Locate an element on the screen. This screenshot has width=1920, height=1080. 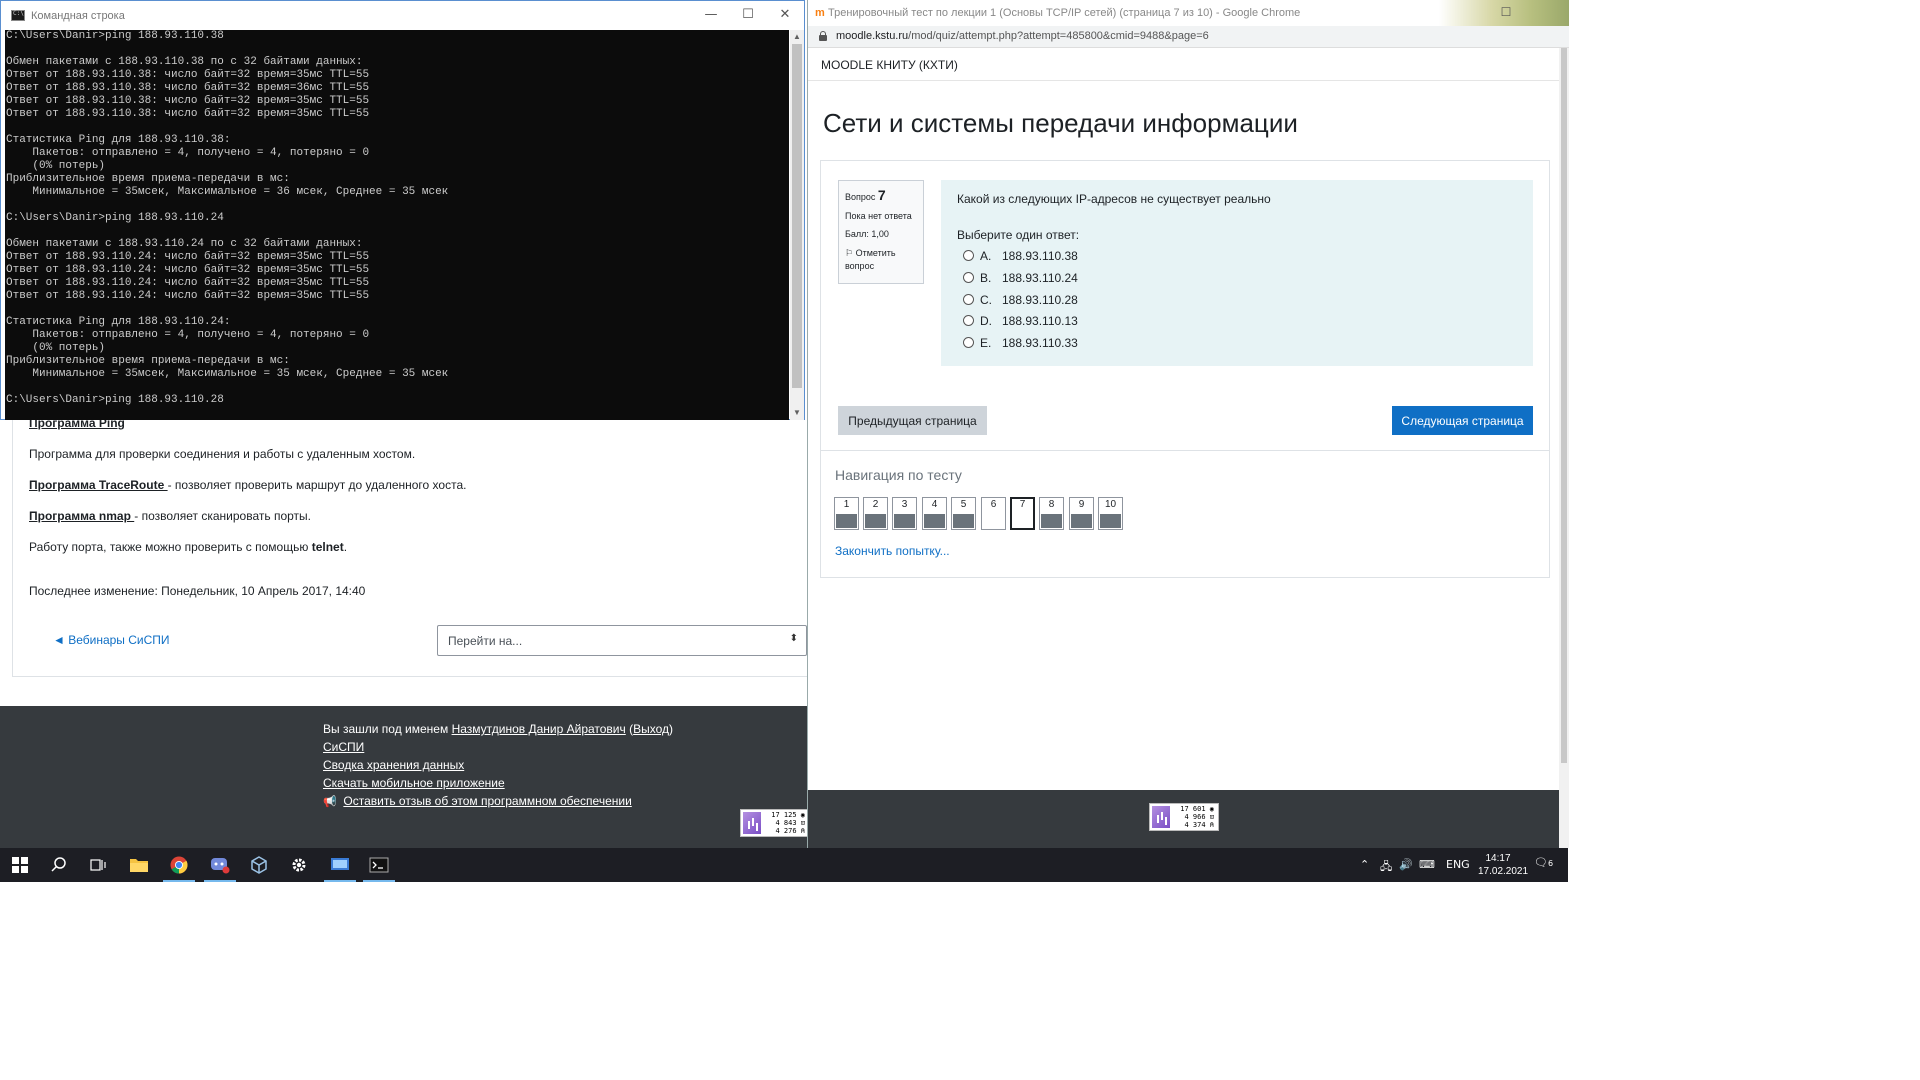
cmd-title-bar: Командная строка — ☐ ✕ is located at coordinates (402, 15).